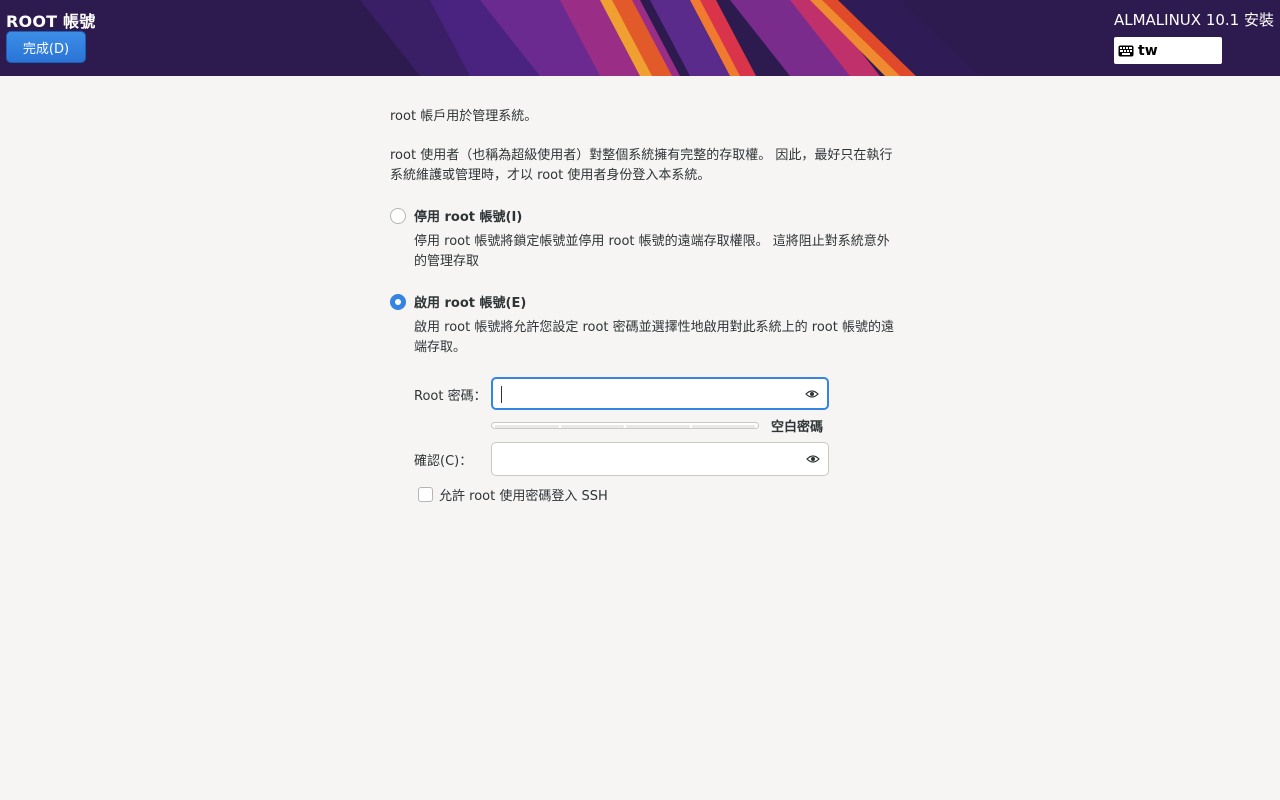 Image resolution: width=1280 pixels, height=800 pixels. I want to click on header-bar: ROOT 帳號 完成(D) ALMALINUX 10.1 安裝 tw, so click(640, 38).